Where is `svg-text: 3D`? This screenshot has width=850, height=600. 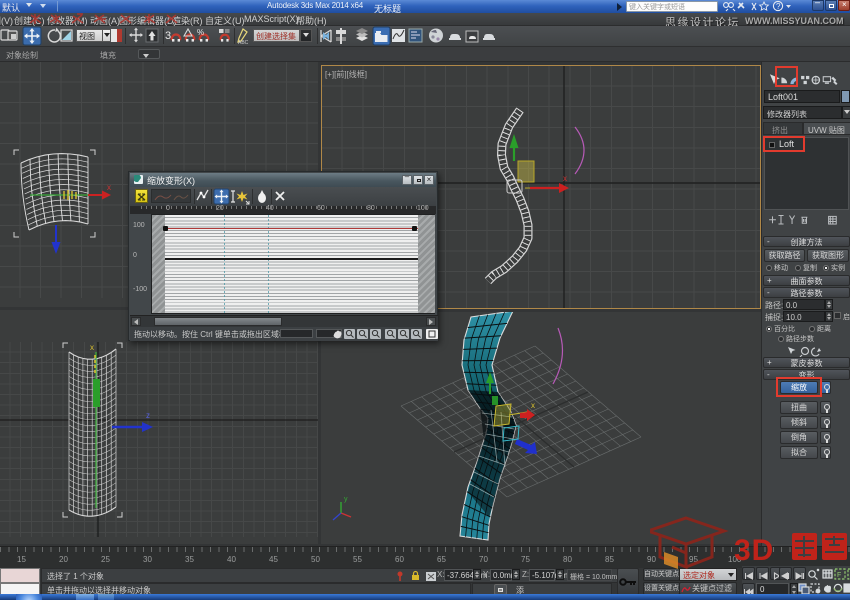
svg-text: 3D is located at coordinates (754, 550).